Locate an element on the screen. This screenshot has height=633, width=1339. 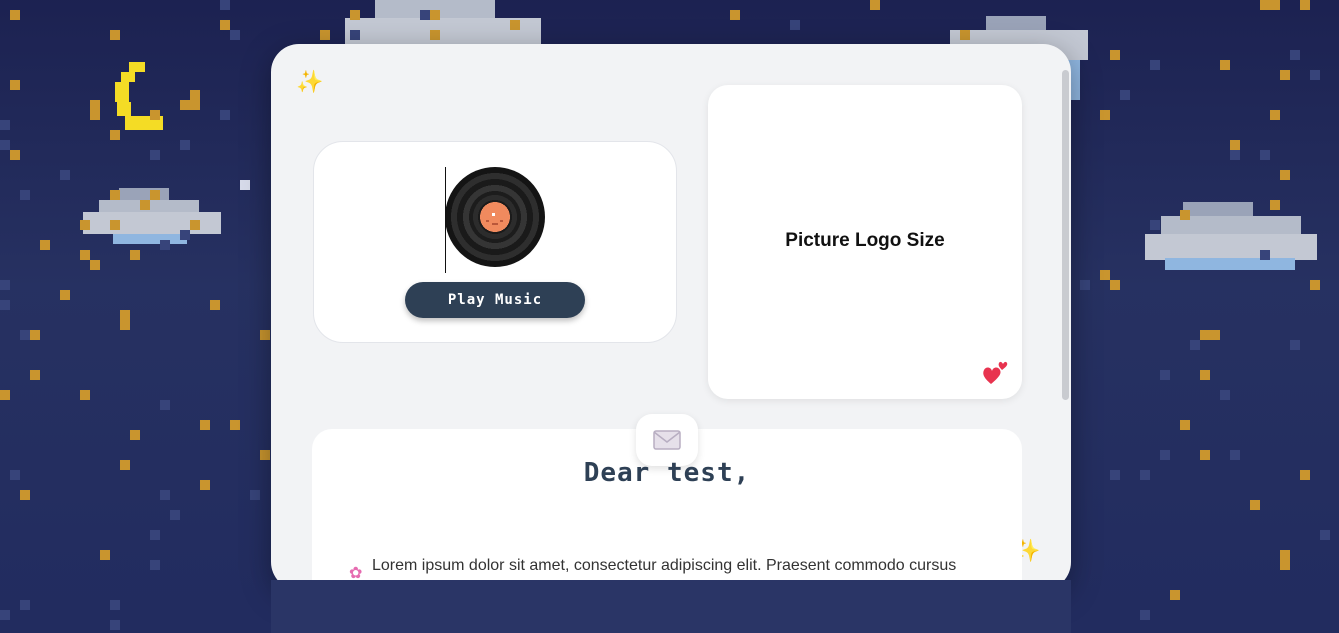
scrollbar is located at coordinates (1065, 235).